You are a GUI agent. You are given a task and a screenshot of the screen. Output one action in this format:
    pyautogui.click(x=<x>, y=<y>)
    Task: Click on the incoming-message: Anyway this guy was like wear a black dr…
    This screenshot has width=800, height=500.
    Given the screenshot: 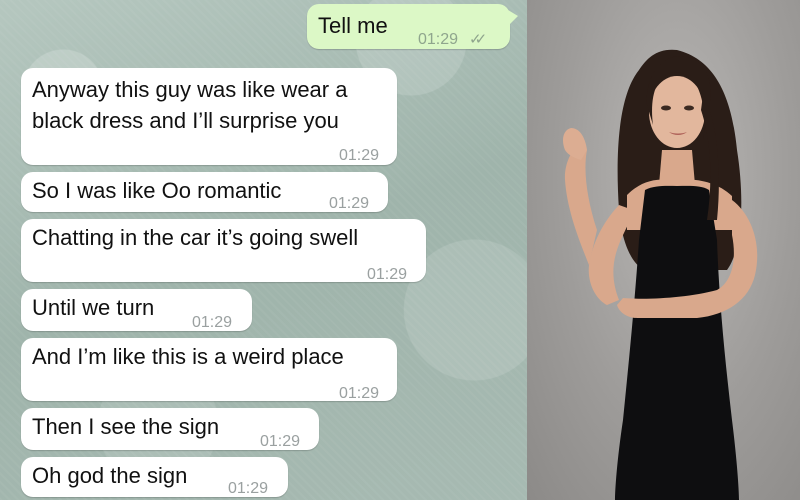 What is the action you would take?
    pyautogui.click(x=209, y=116)
    